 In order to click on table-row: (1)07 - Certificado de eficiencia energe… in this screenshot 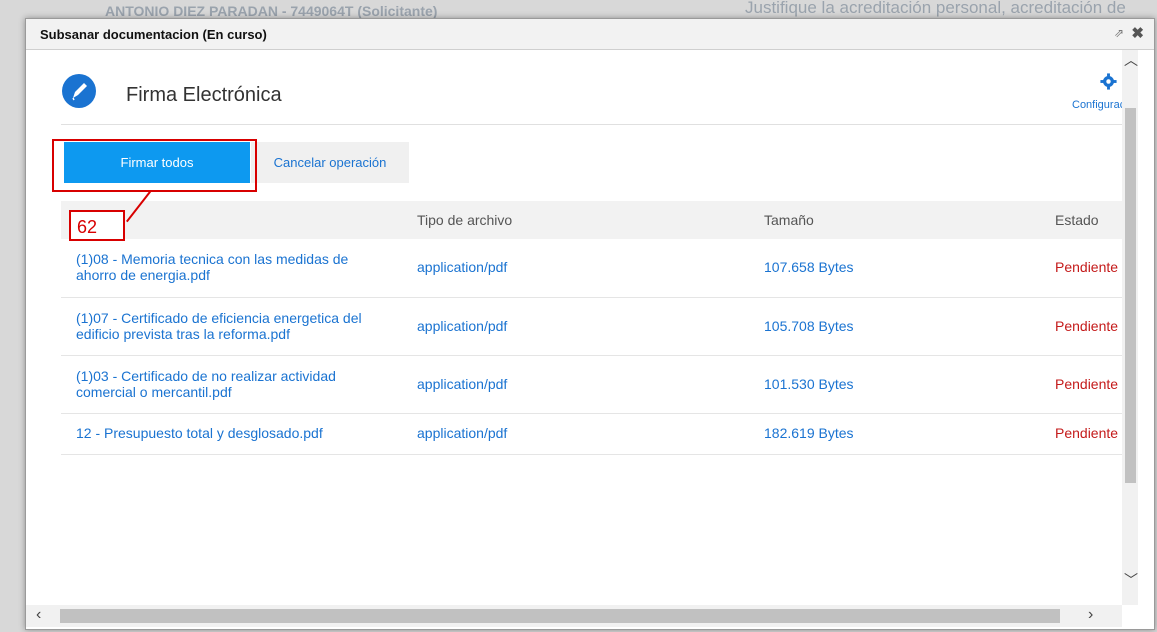, I will do `click(591, 327)`.